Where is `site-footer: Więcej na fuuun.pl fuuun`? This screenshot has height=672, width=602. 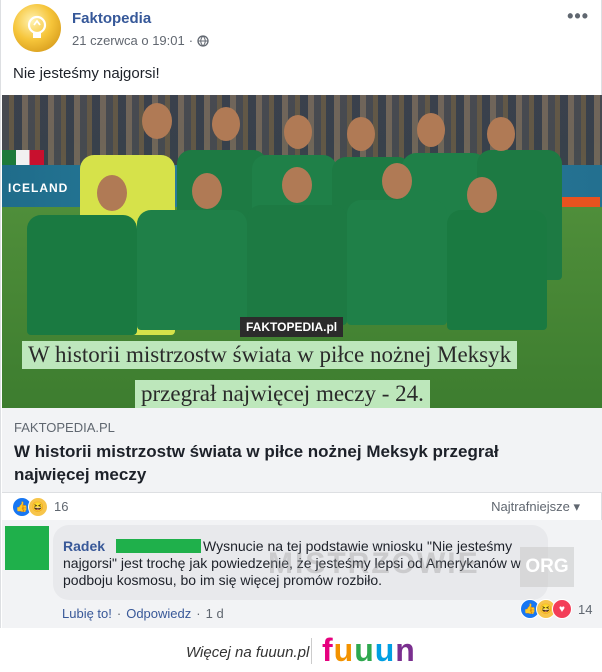
site-footer: Więcej na fuuun.pl fuuun is located at coordinates (301, 650).